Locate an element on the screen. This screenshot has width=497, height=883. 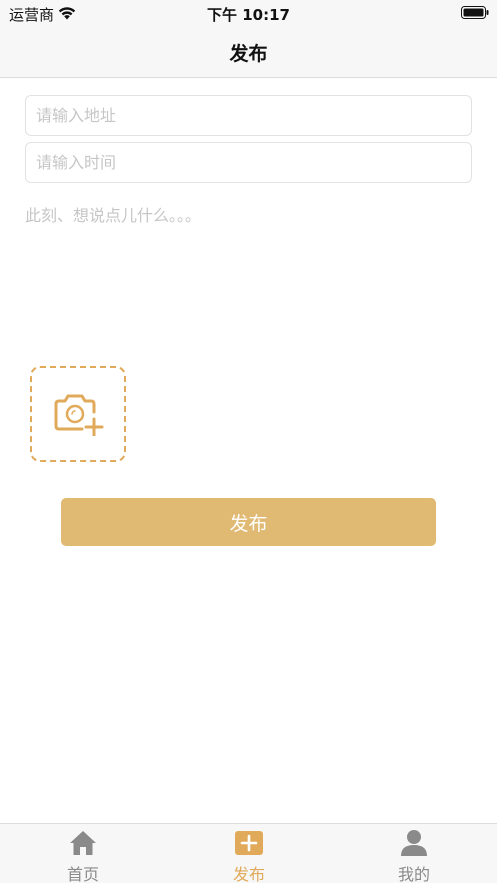
tab-home-label: 首页 is located at coordinates (82, 874).